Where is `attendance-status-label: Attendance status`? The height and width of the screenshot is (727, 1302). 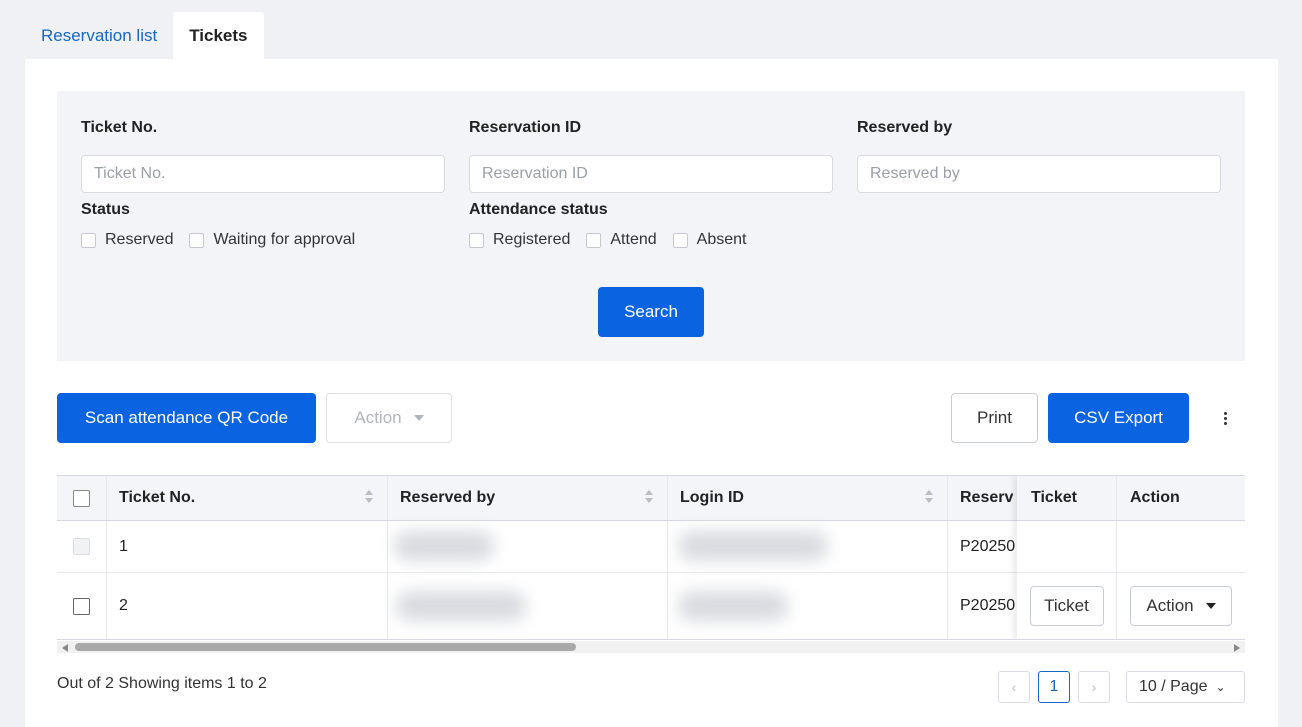 attendance-status-label: Attendance status is located at coordinates (538, 209).